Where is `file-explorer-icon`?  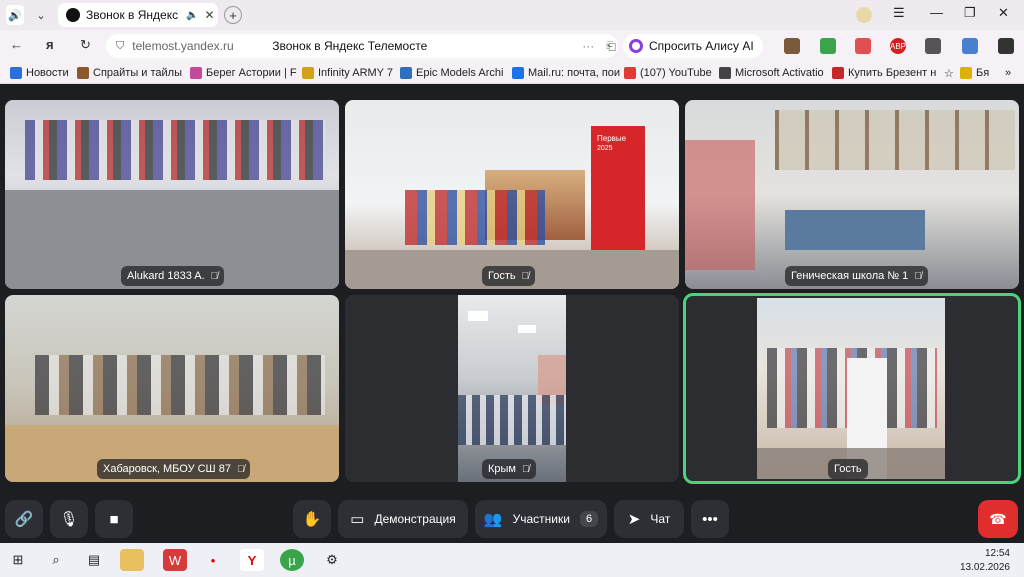
file-explorer-icon is located at coordinates (132, 560).